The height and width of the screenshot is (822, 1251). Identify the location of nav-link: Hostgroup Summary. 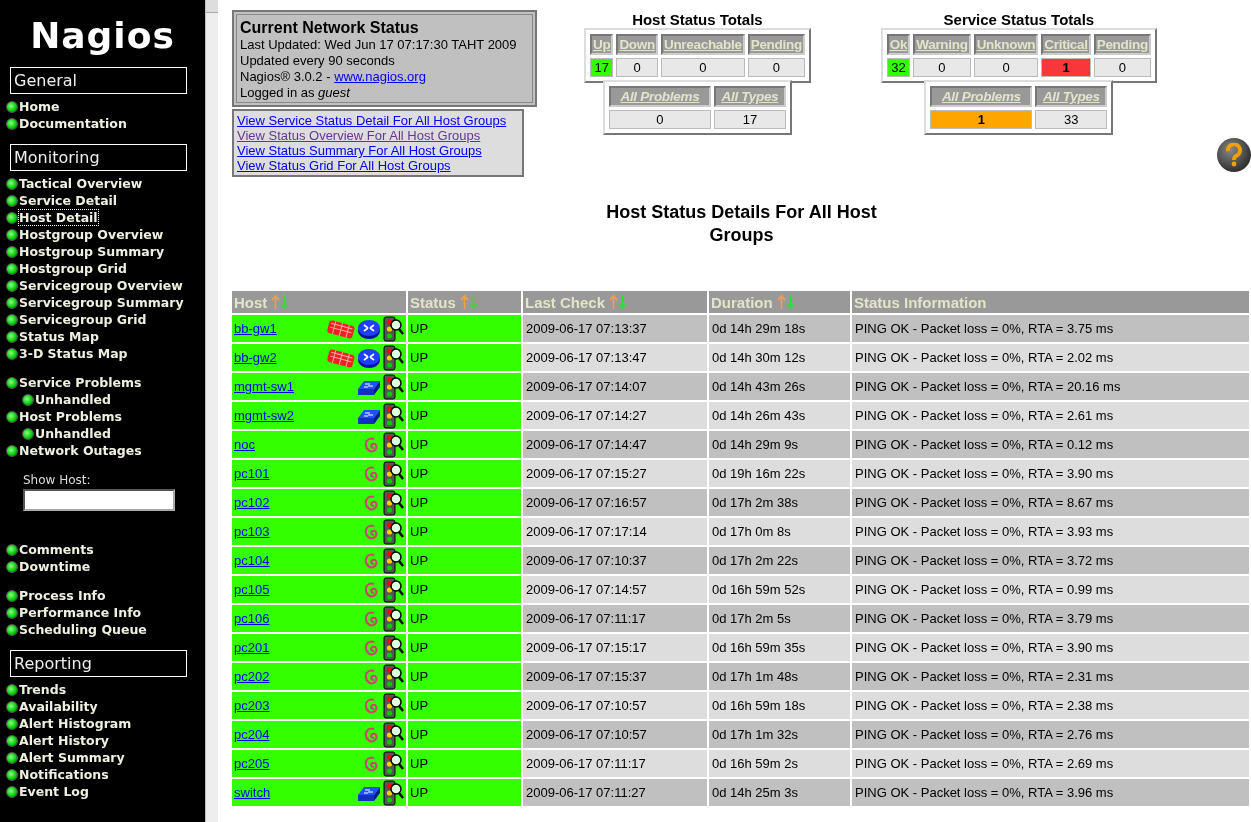
(105, 251).